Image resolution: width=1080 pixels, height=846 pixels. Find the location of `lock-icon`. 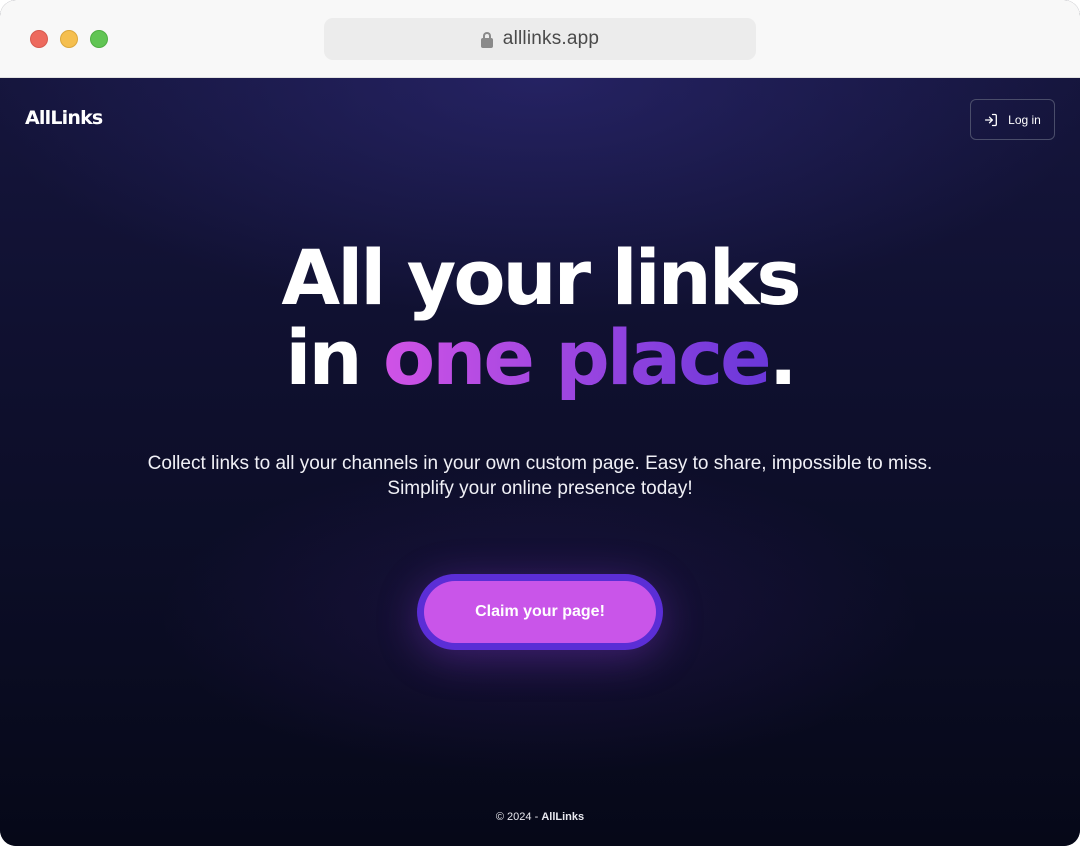

lock-icon is located at coordinates (486, 40).